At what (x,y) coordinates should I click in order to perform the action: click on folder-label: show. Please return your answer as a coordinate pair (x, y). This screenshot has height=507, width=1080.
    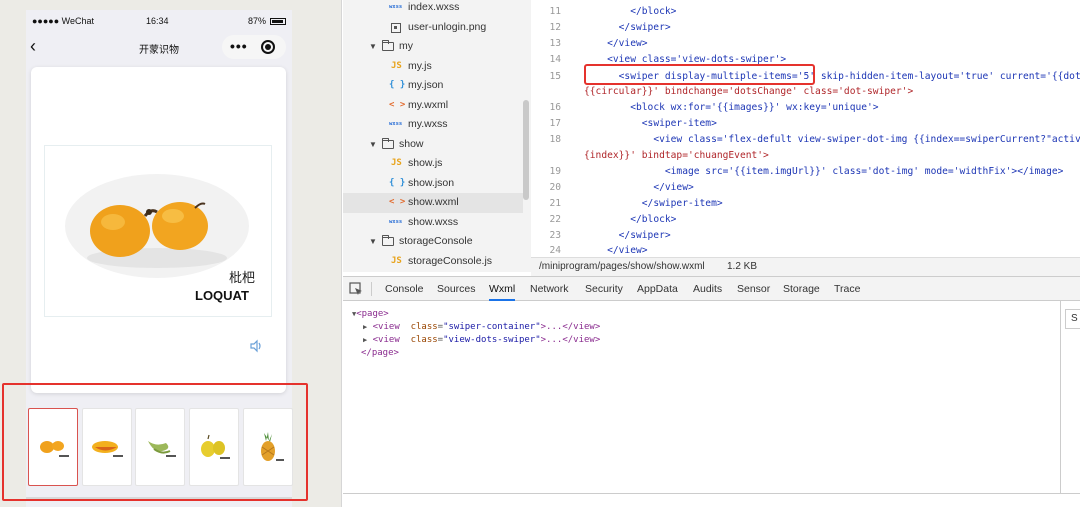
    Looking at the image, I should click on (411, 143).